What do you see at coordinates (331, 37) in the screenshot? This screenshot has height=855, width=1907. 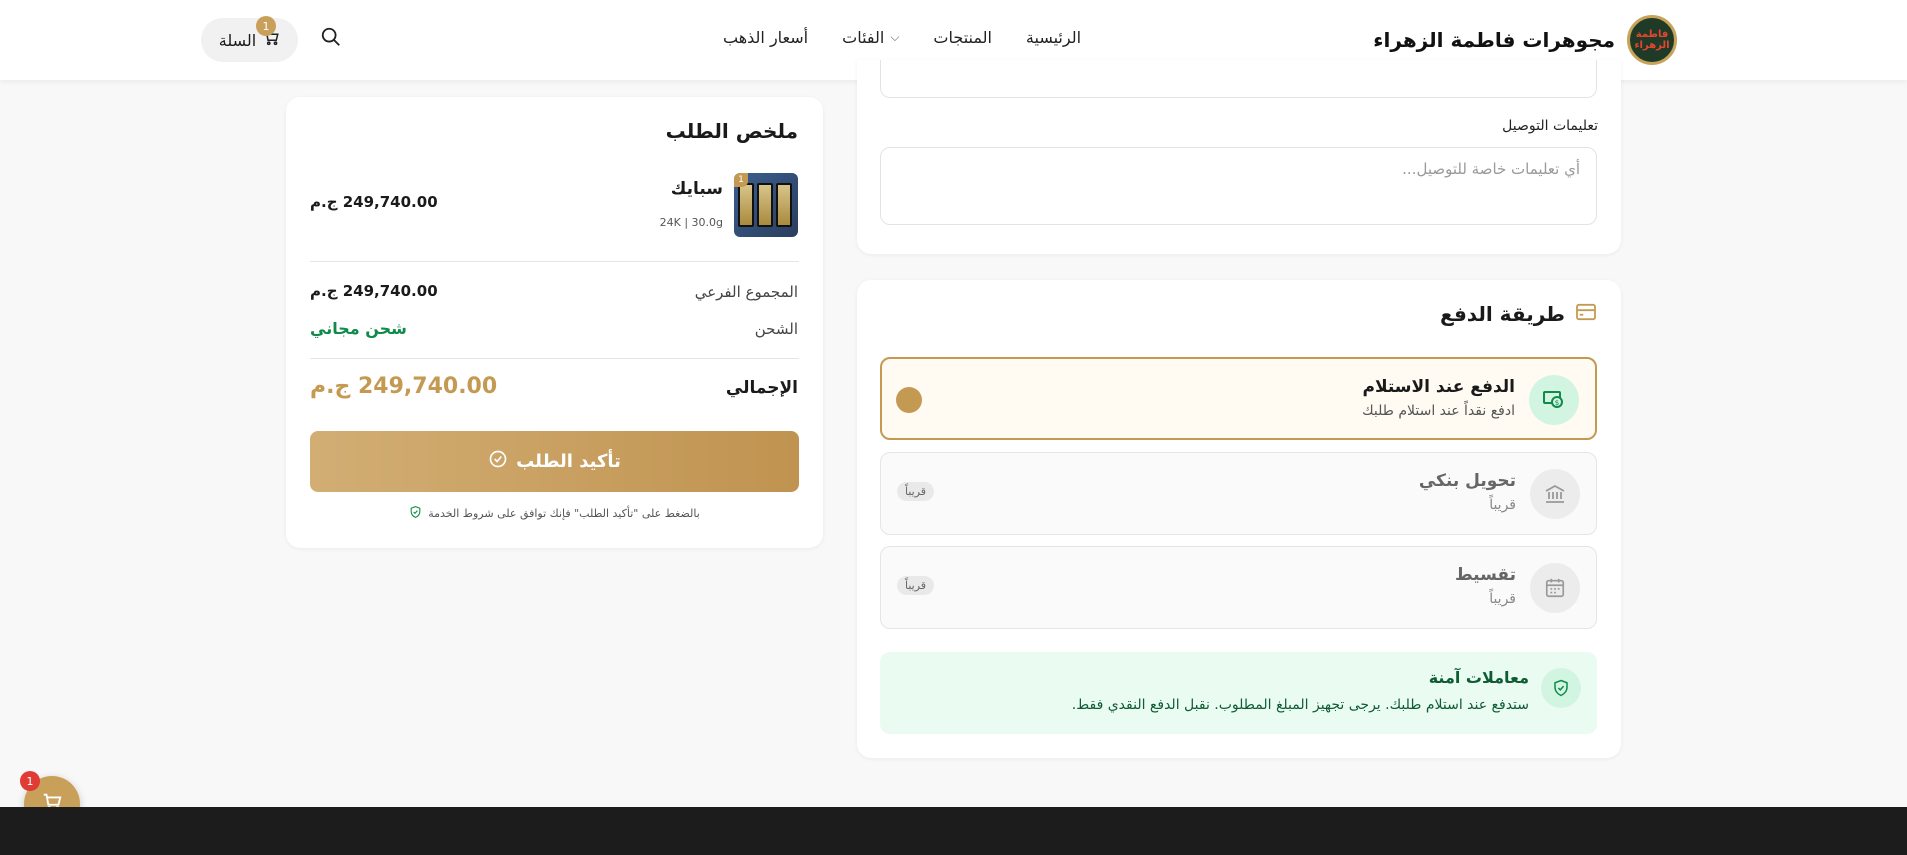 I see `search-icon` at bounding box center [331, 37].